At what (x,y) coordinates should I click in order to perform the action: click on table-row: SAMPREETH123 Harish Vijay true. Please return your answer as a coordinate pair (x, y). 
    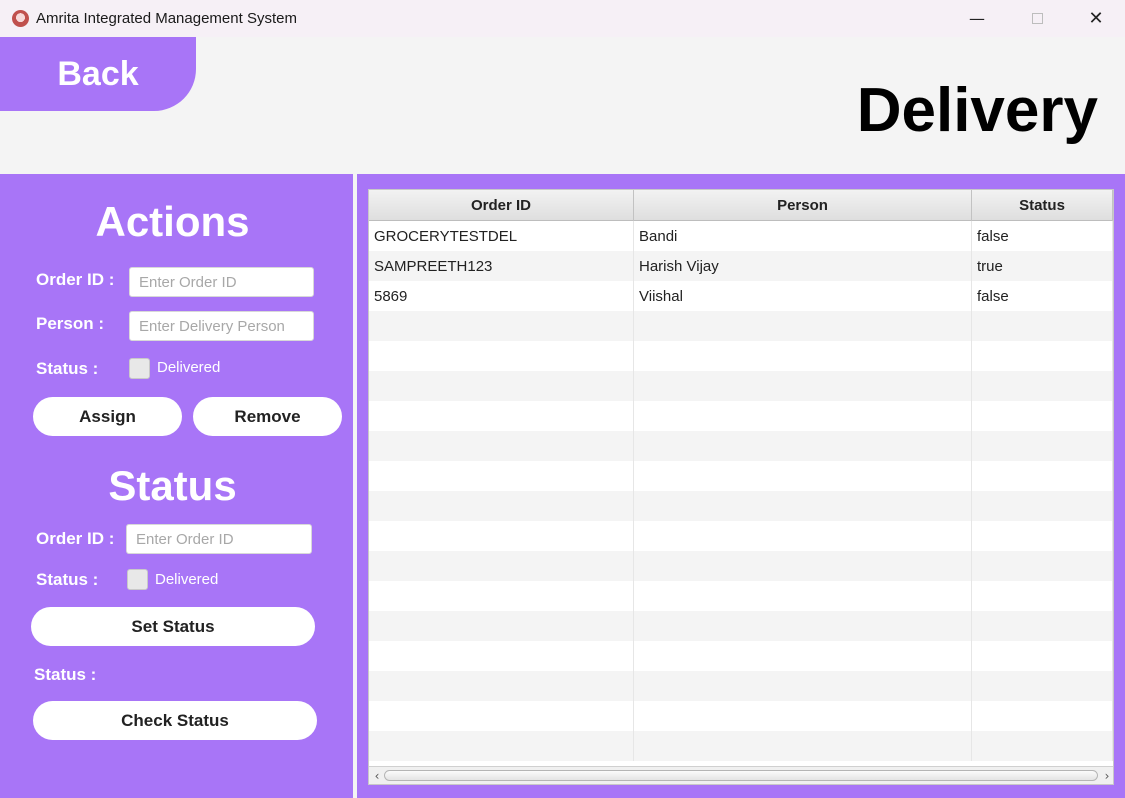
    Looking at the image, I should click on (741, 266).